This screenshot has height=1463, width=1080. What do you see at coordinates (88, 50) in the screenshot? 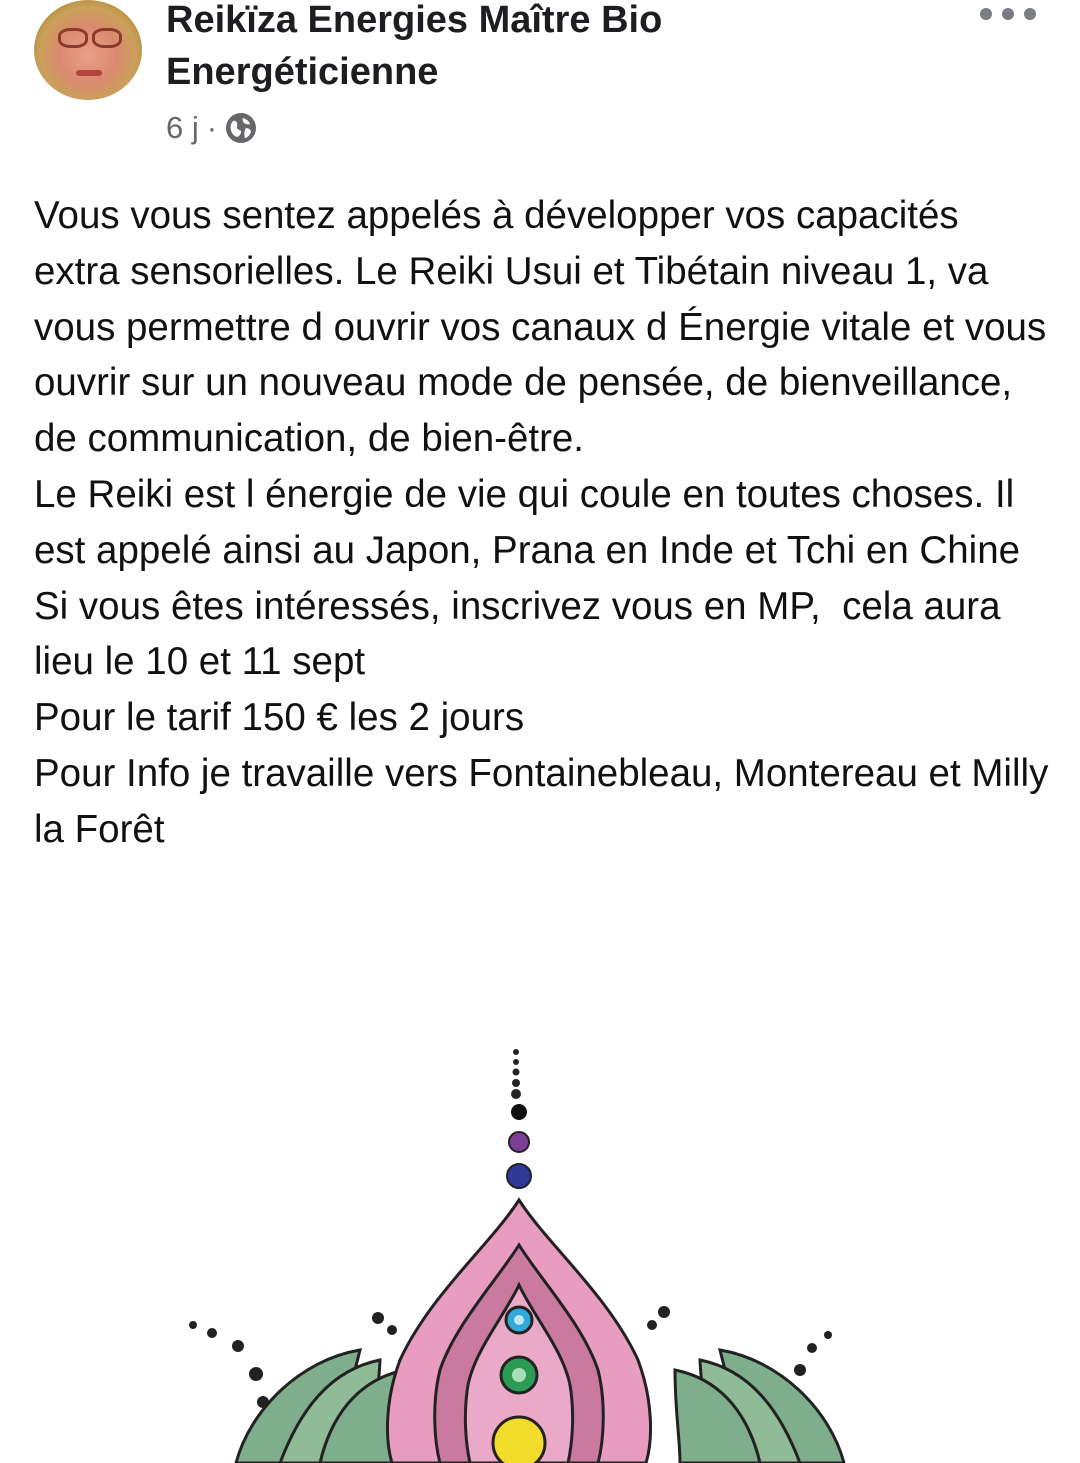
I see `author-avatar` at bounding box center [88, 50].